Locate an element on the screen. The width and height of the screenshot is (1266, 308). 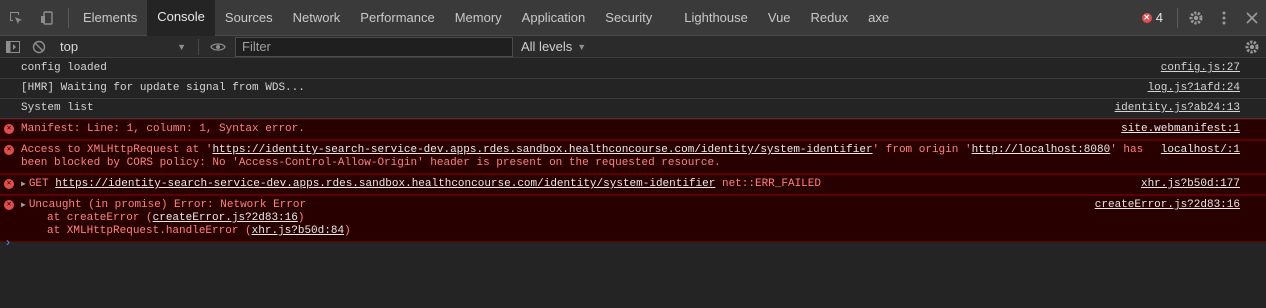
console-settings-gear-icon is located at coordinates (1252, 47).